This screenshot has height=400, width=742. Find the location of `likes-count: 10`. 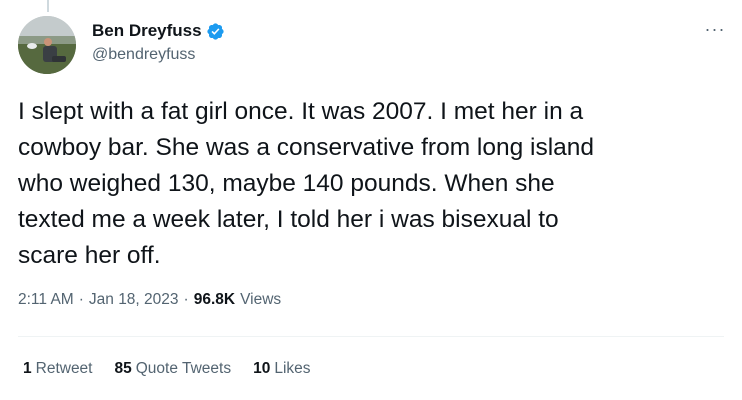

likes-count: 10 is located at coordinates (262, 368).